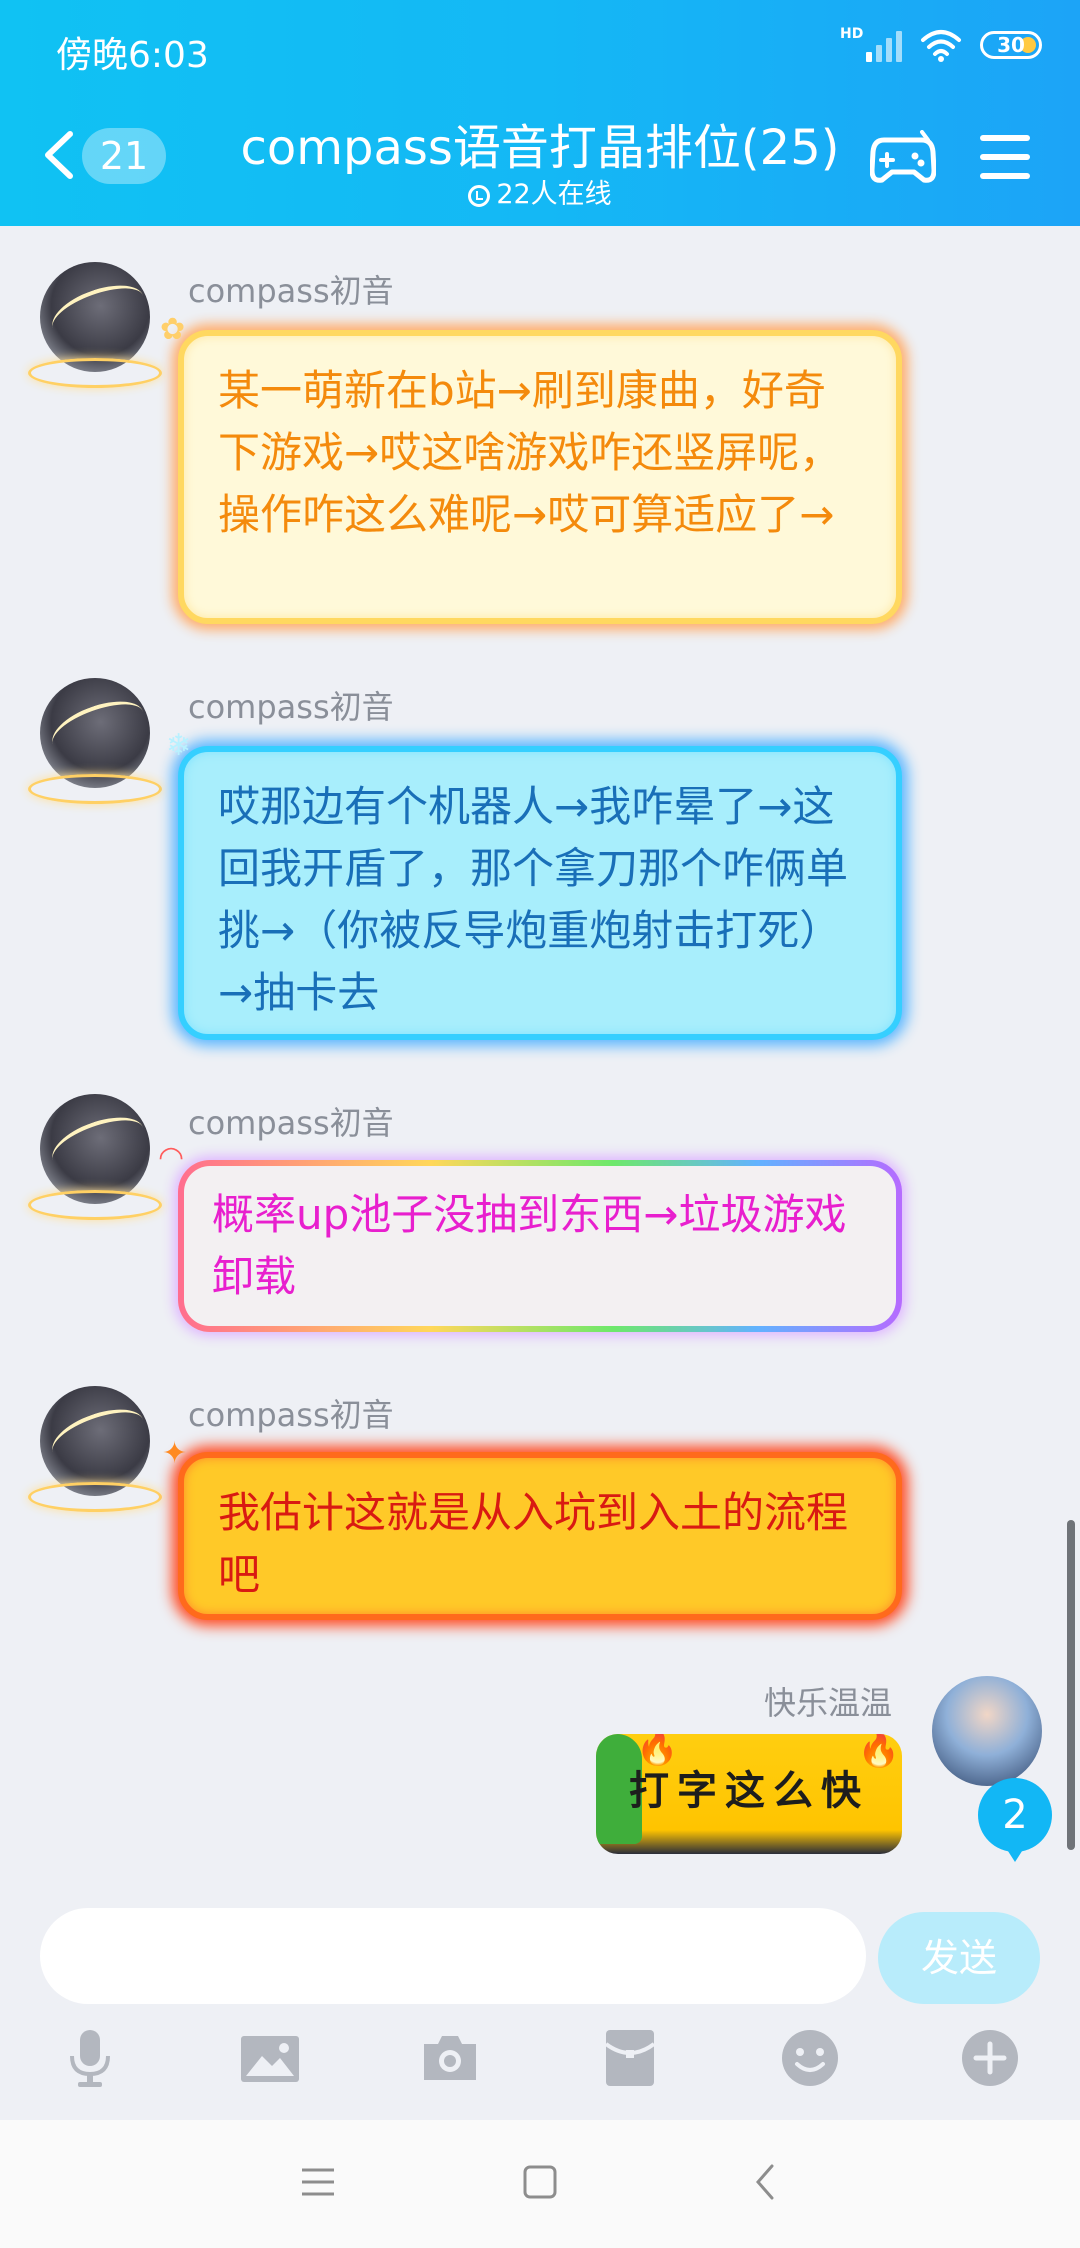 This screenshot has height=2248, width=1080. I want to click on chat-header: 傍晚6:03 HD 30 21 compass语音打晶排位(25) 22人在线, so click(540, 113).